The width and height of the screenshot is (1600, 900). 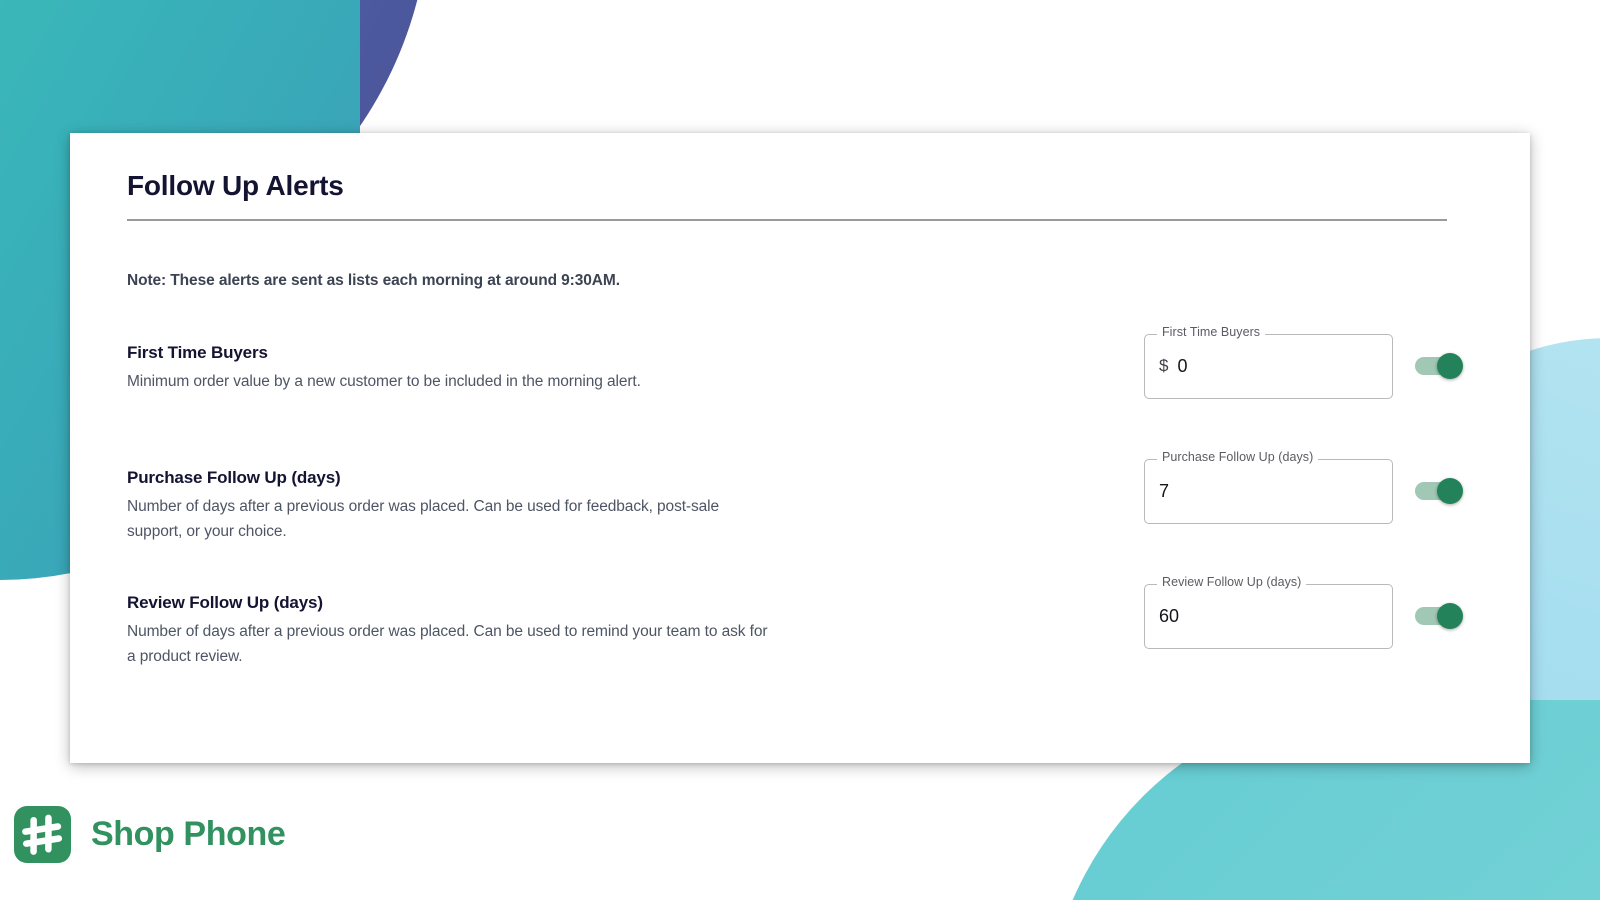 I want to click on brand-logo: Shop Phone, so click(x=150, y=834).